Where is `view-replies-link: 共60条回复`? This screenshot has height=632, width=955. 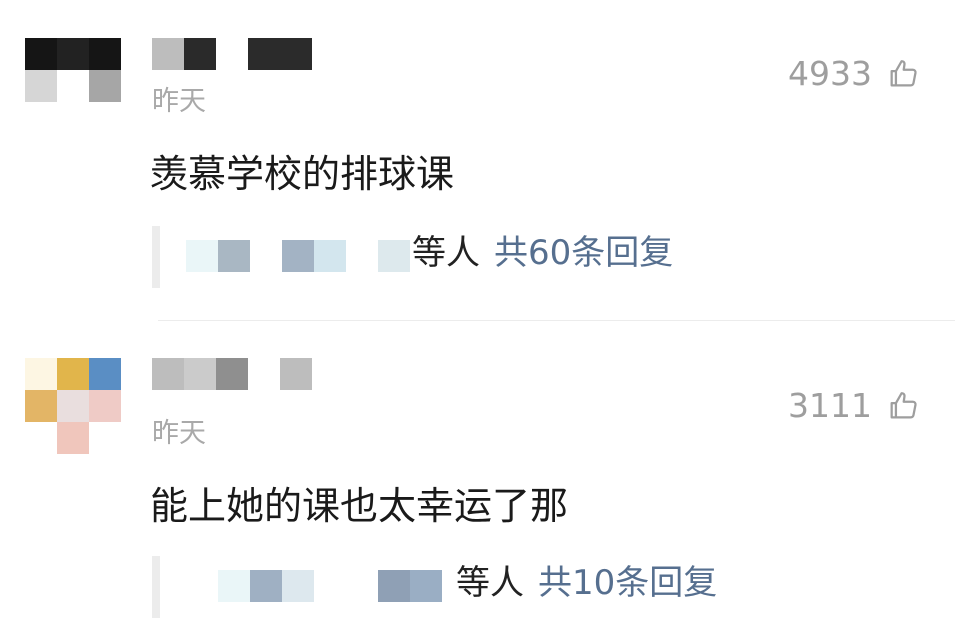
view-replies-link: 共60条回复 is located at coordinates (583, 253).